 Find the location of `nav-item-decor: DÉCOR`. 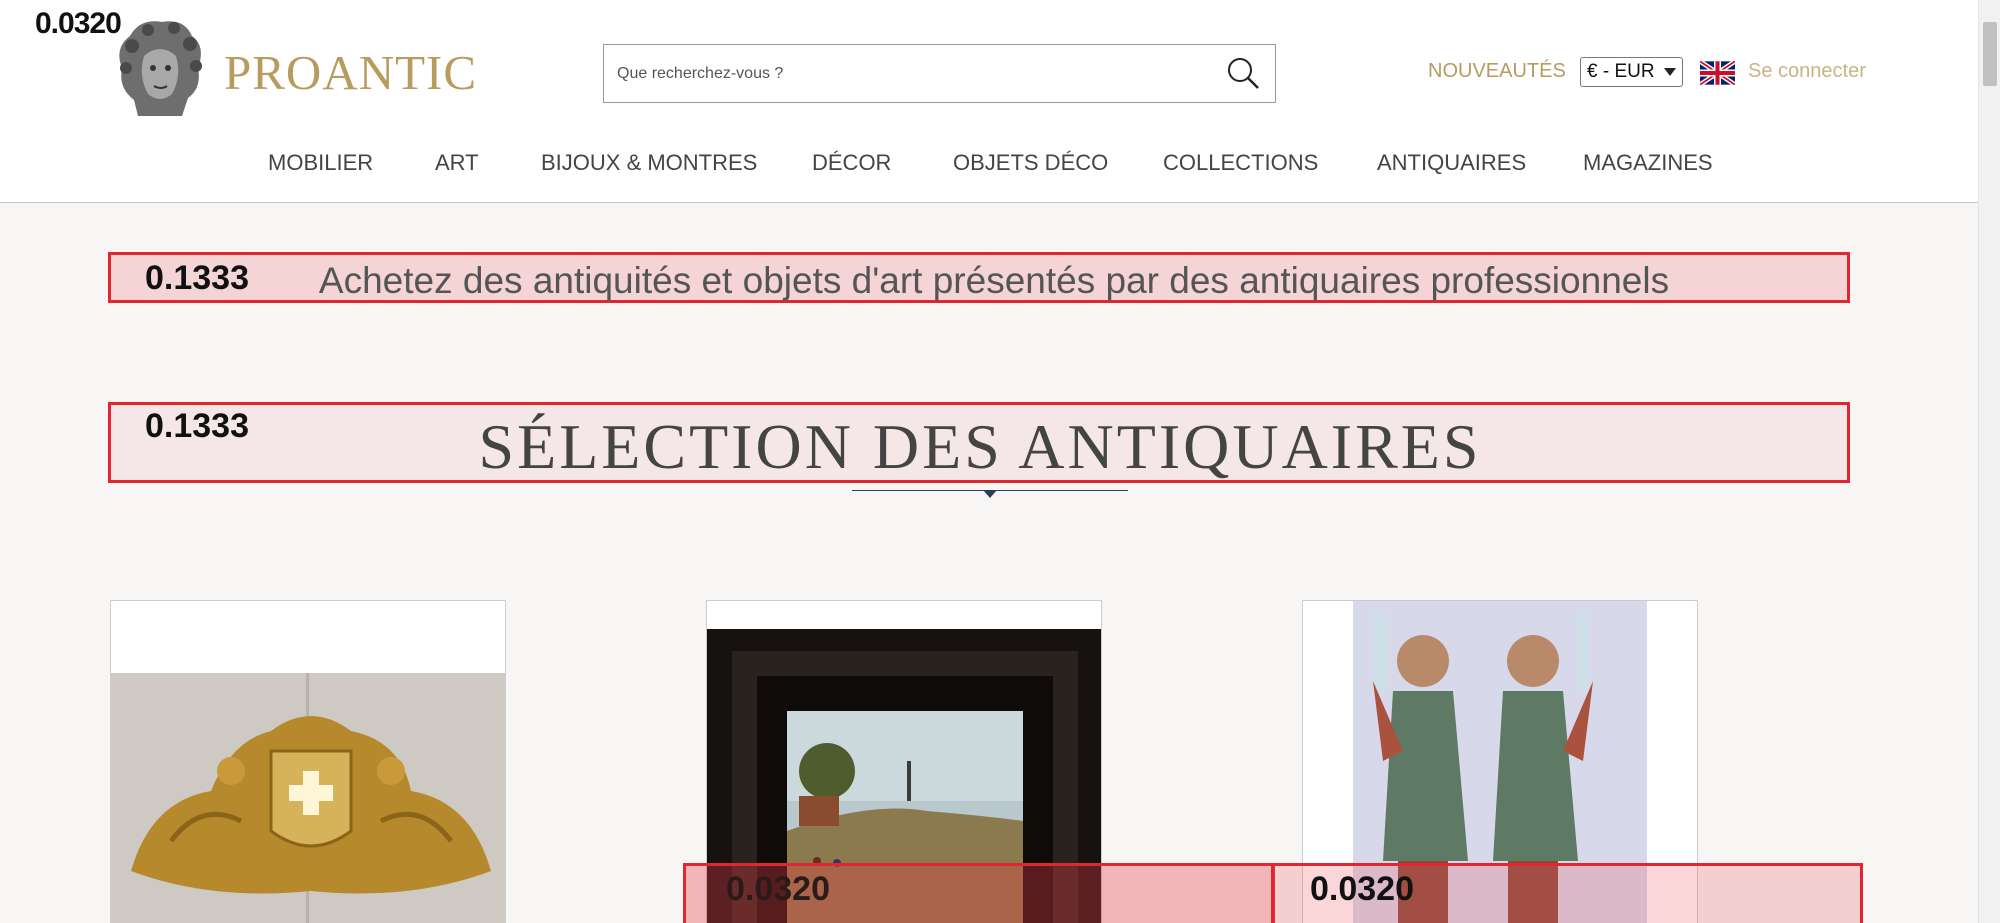

nav-item-decor: DÉCOR is located at coordinates (851, 163).